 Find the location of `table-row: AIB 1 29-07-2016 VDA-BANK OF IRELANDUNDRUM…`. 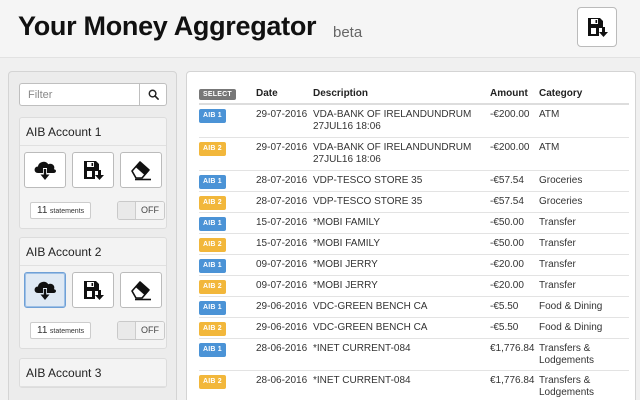

table-row: AIB 1 29-07-2016 VDA-BANK OF IRELANDUNDRUM… is located at coordinates (414, 120).